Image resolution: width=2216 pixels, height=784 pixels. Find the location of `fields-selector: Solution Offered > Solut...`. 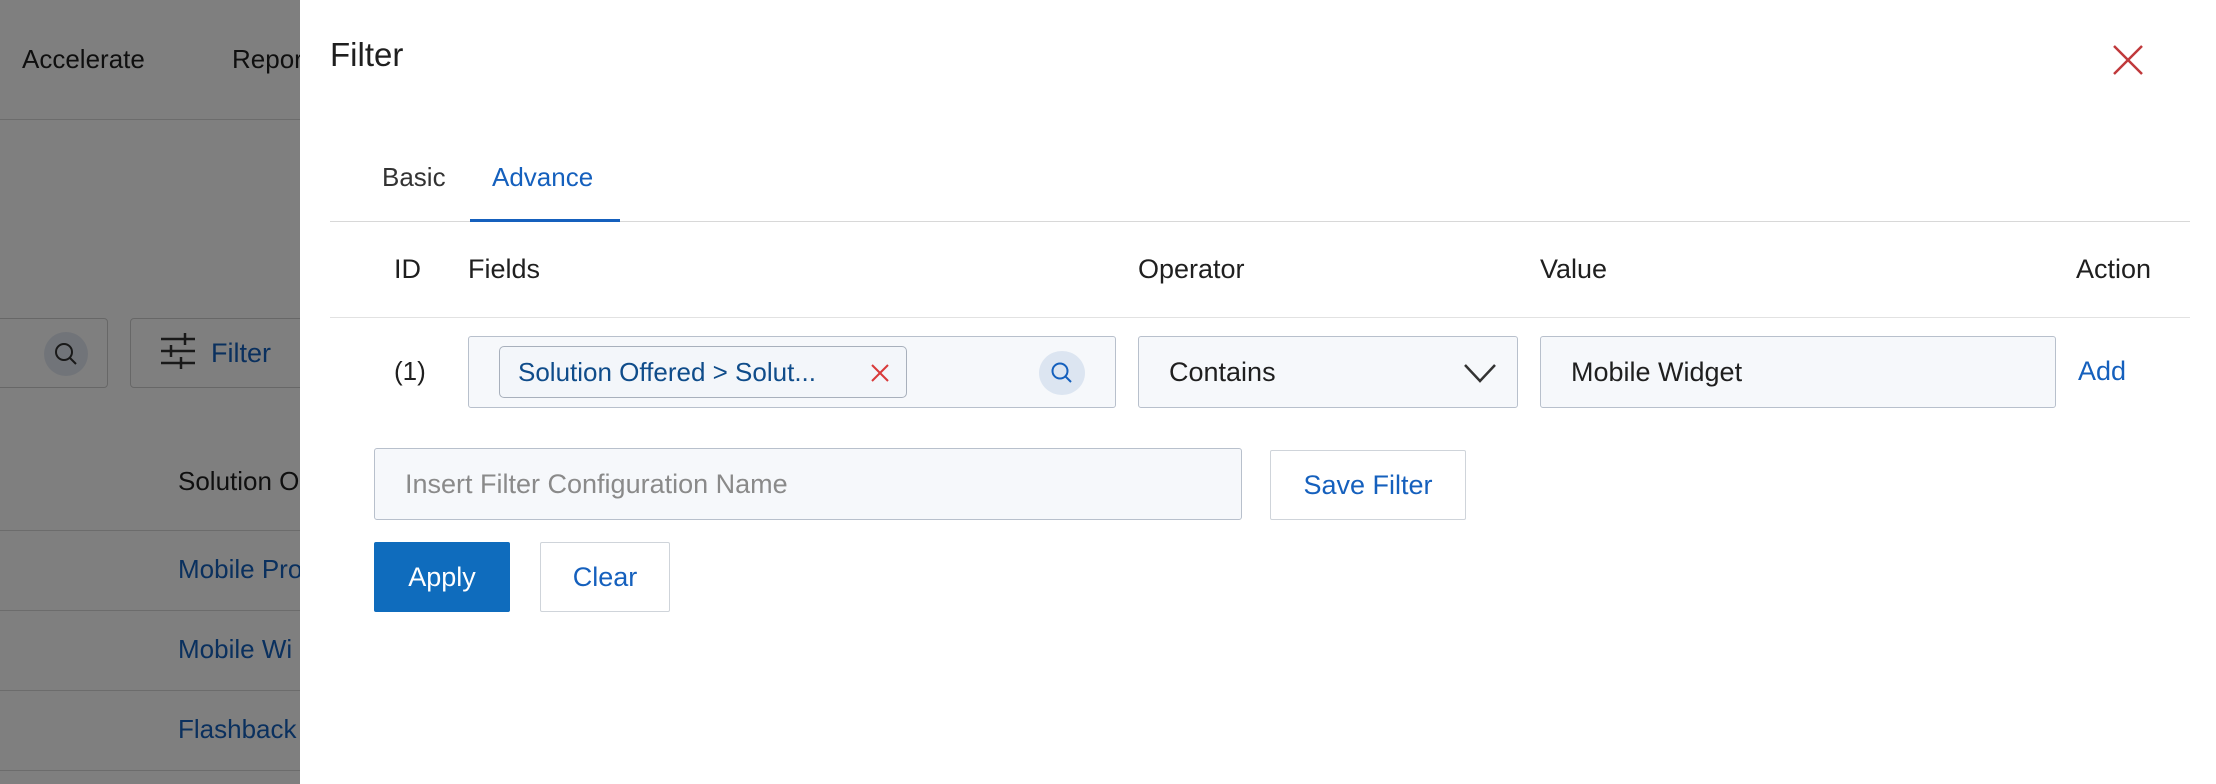

fields-selector: Solution Offered > Solut... is located at coordinates (792, 372).